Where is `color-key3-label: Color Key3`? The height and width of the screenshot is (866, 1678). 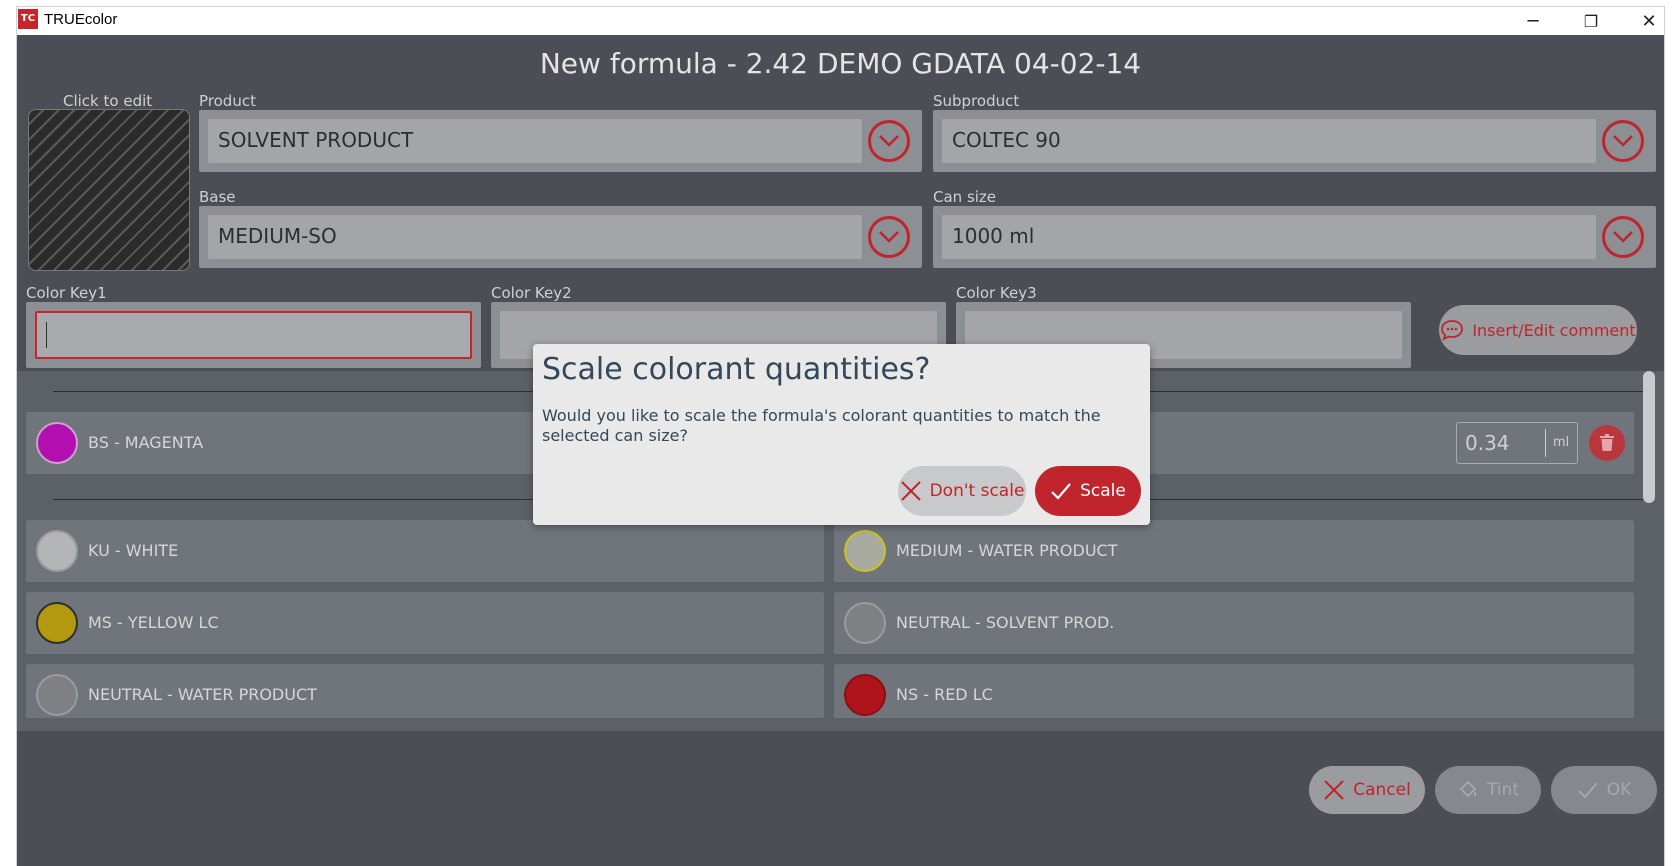
color-key3-label: Color Key3 is located at coordinates (996, 293).